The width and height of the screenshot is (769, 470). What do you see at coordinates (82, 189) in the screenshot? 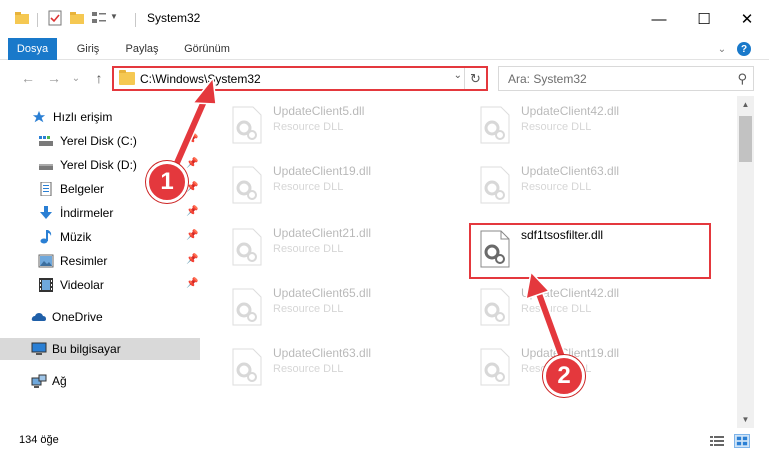
I see `sidebar-item-label: Belgeler` at bounding box center [82, 189].